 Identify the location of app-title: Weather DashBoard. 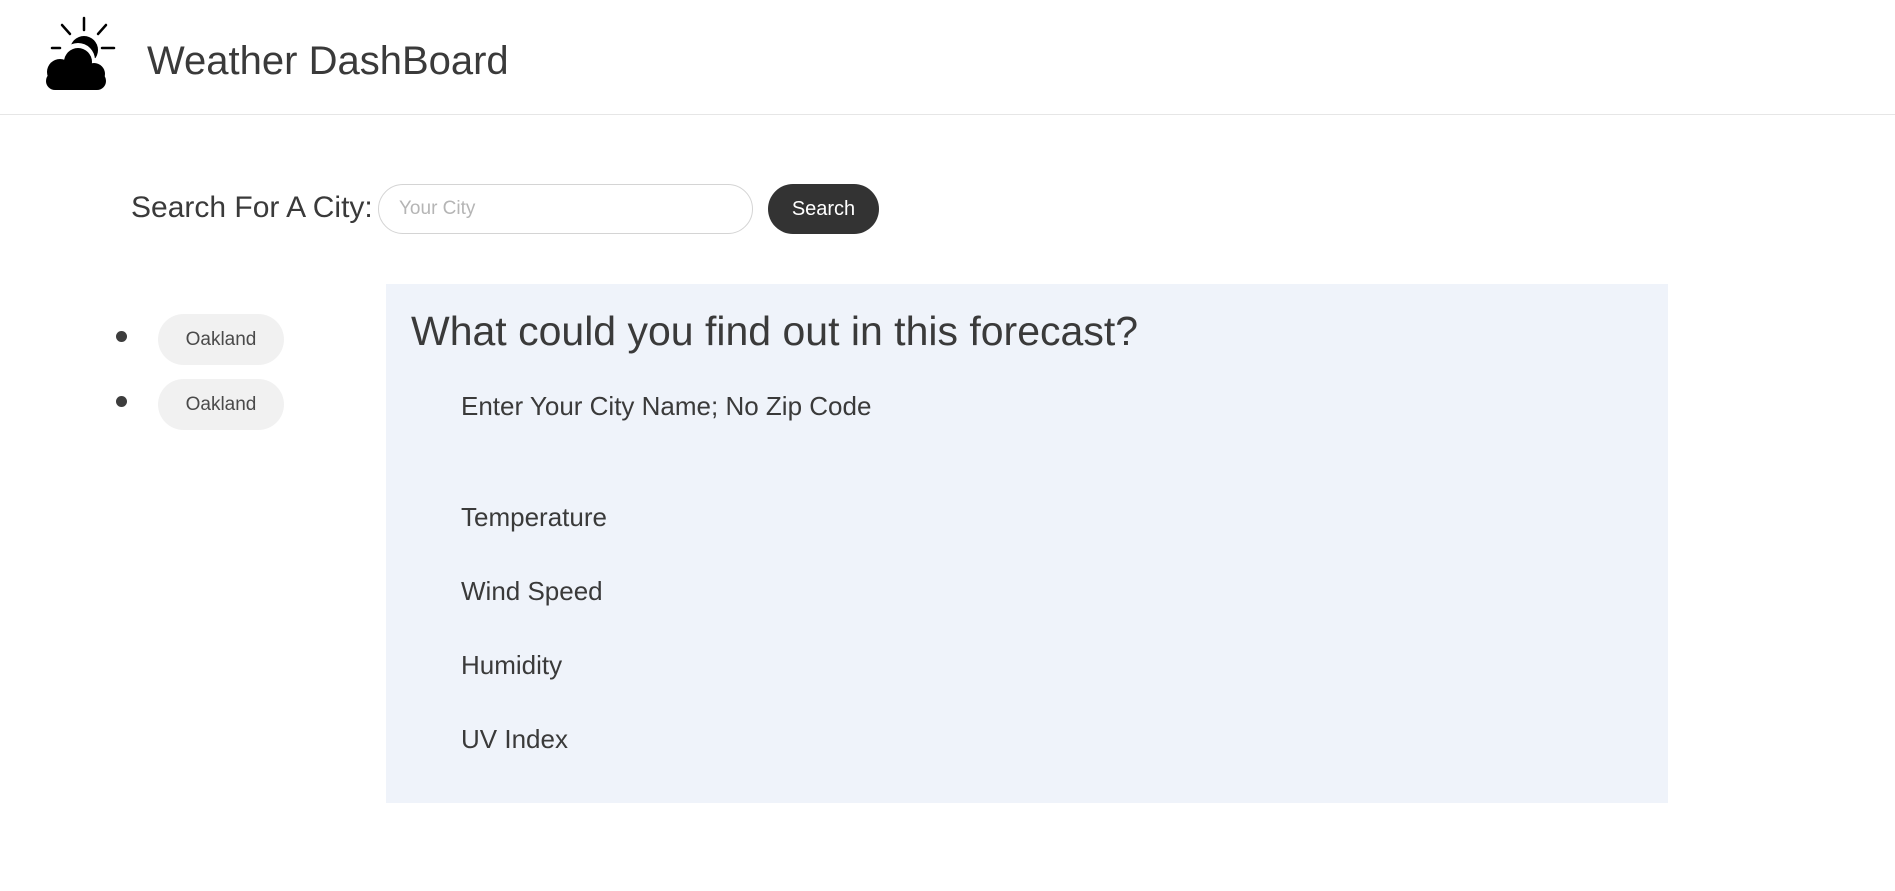
(328, 61).